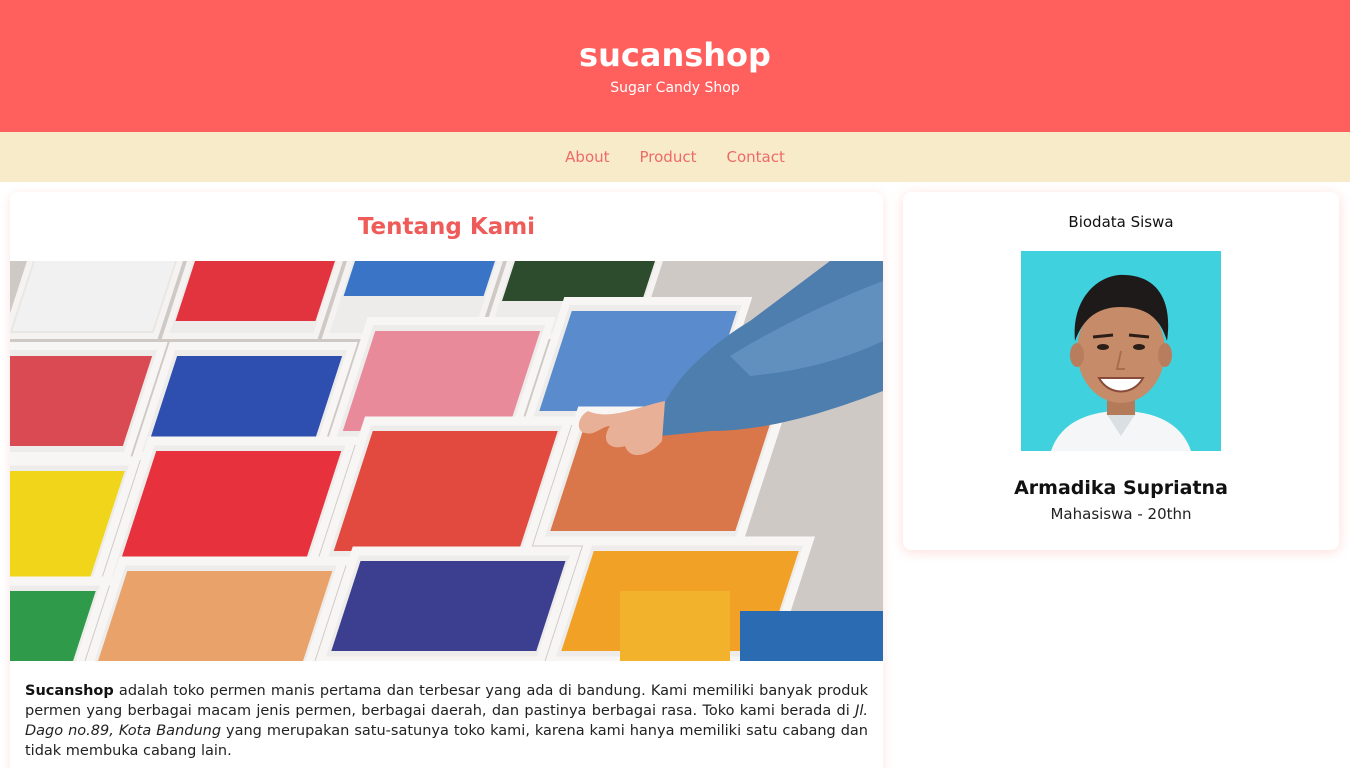  What do you see at coordinates (1121, 514) in the screenshot?
I see `profile-role: Mahasiswa - 20thn` at bounding box center [1121, 514].